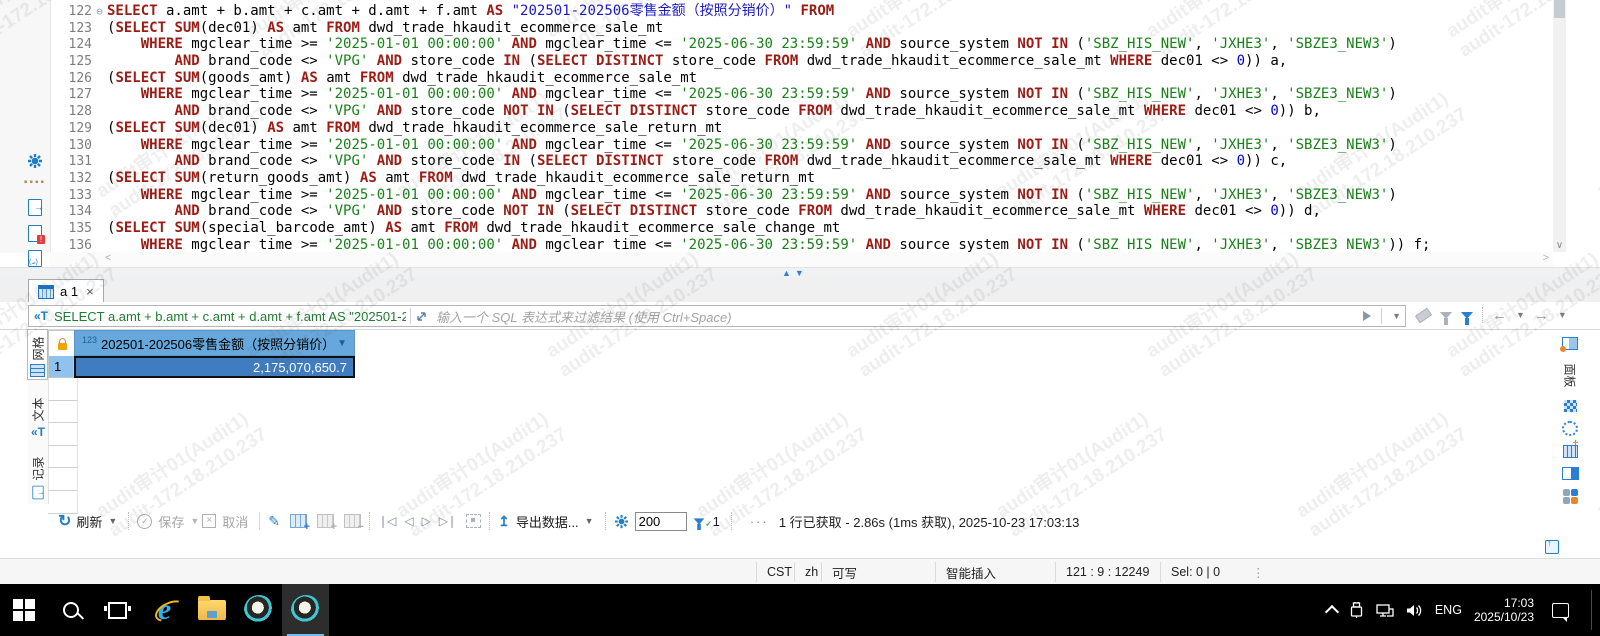  Describe the element at coordinates (1570, 429) in the screenshot. I see `references-icon` at that location.